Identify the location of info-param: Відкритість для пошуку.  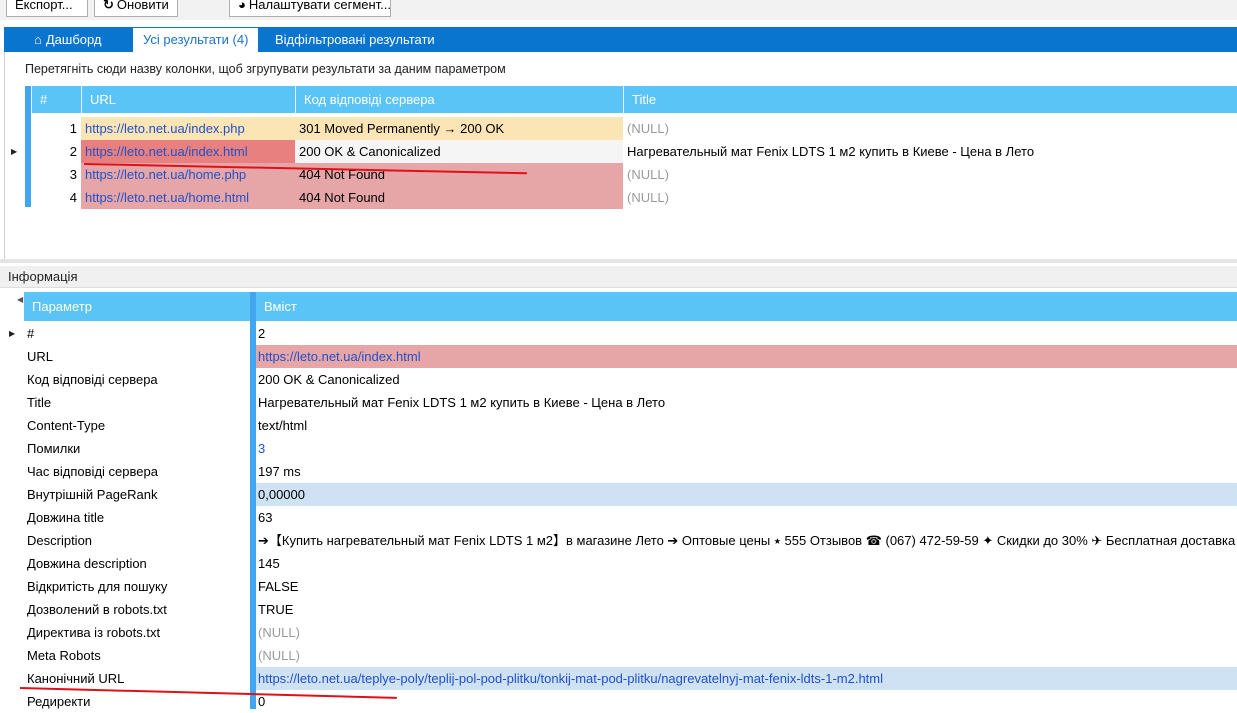
(97, 586).